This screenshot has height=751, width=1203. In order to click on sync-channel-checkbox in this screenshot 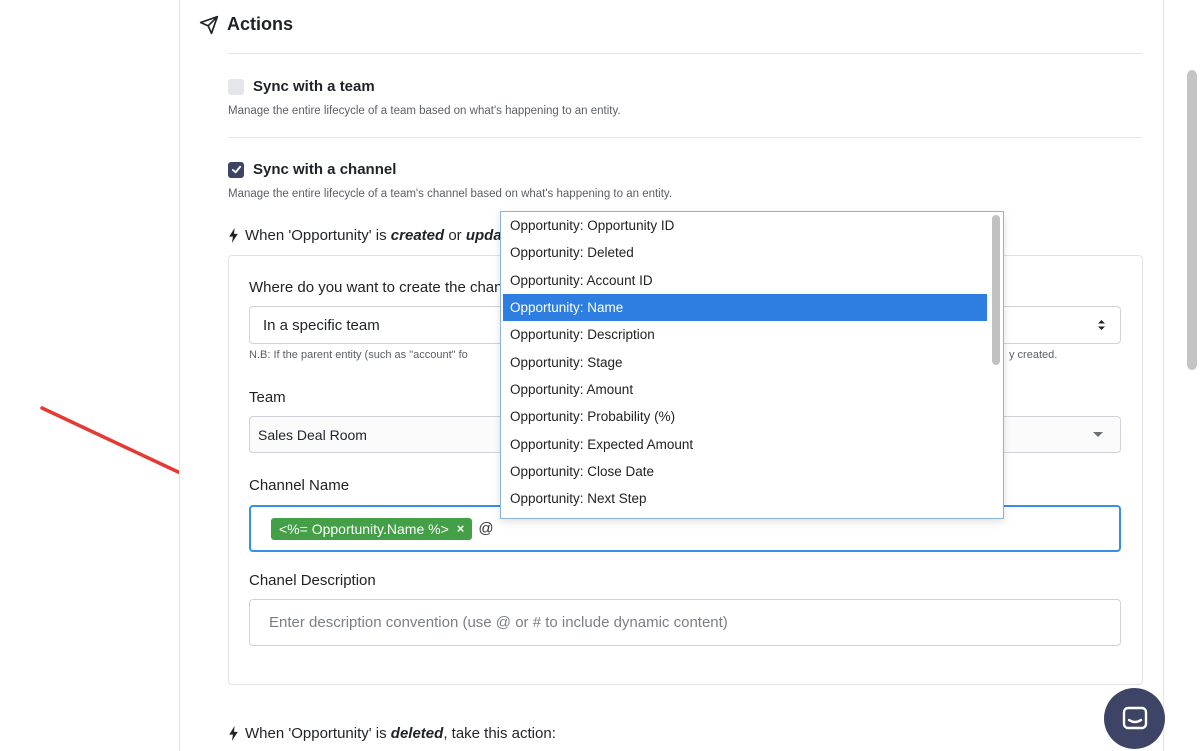, I will do `click(236, 169)`.